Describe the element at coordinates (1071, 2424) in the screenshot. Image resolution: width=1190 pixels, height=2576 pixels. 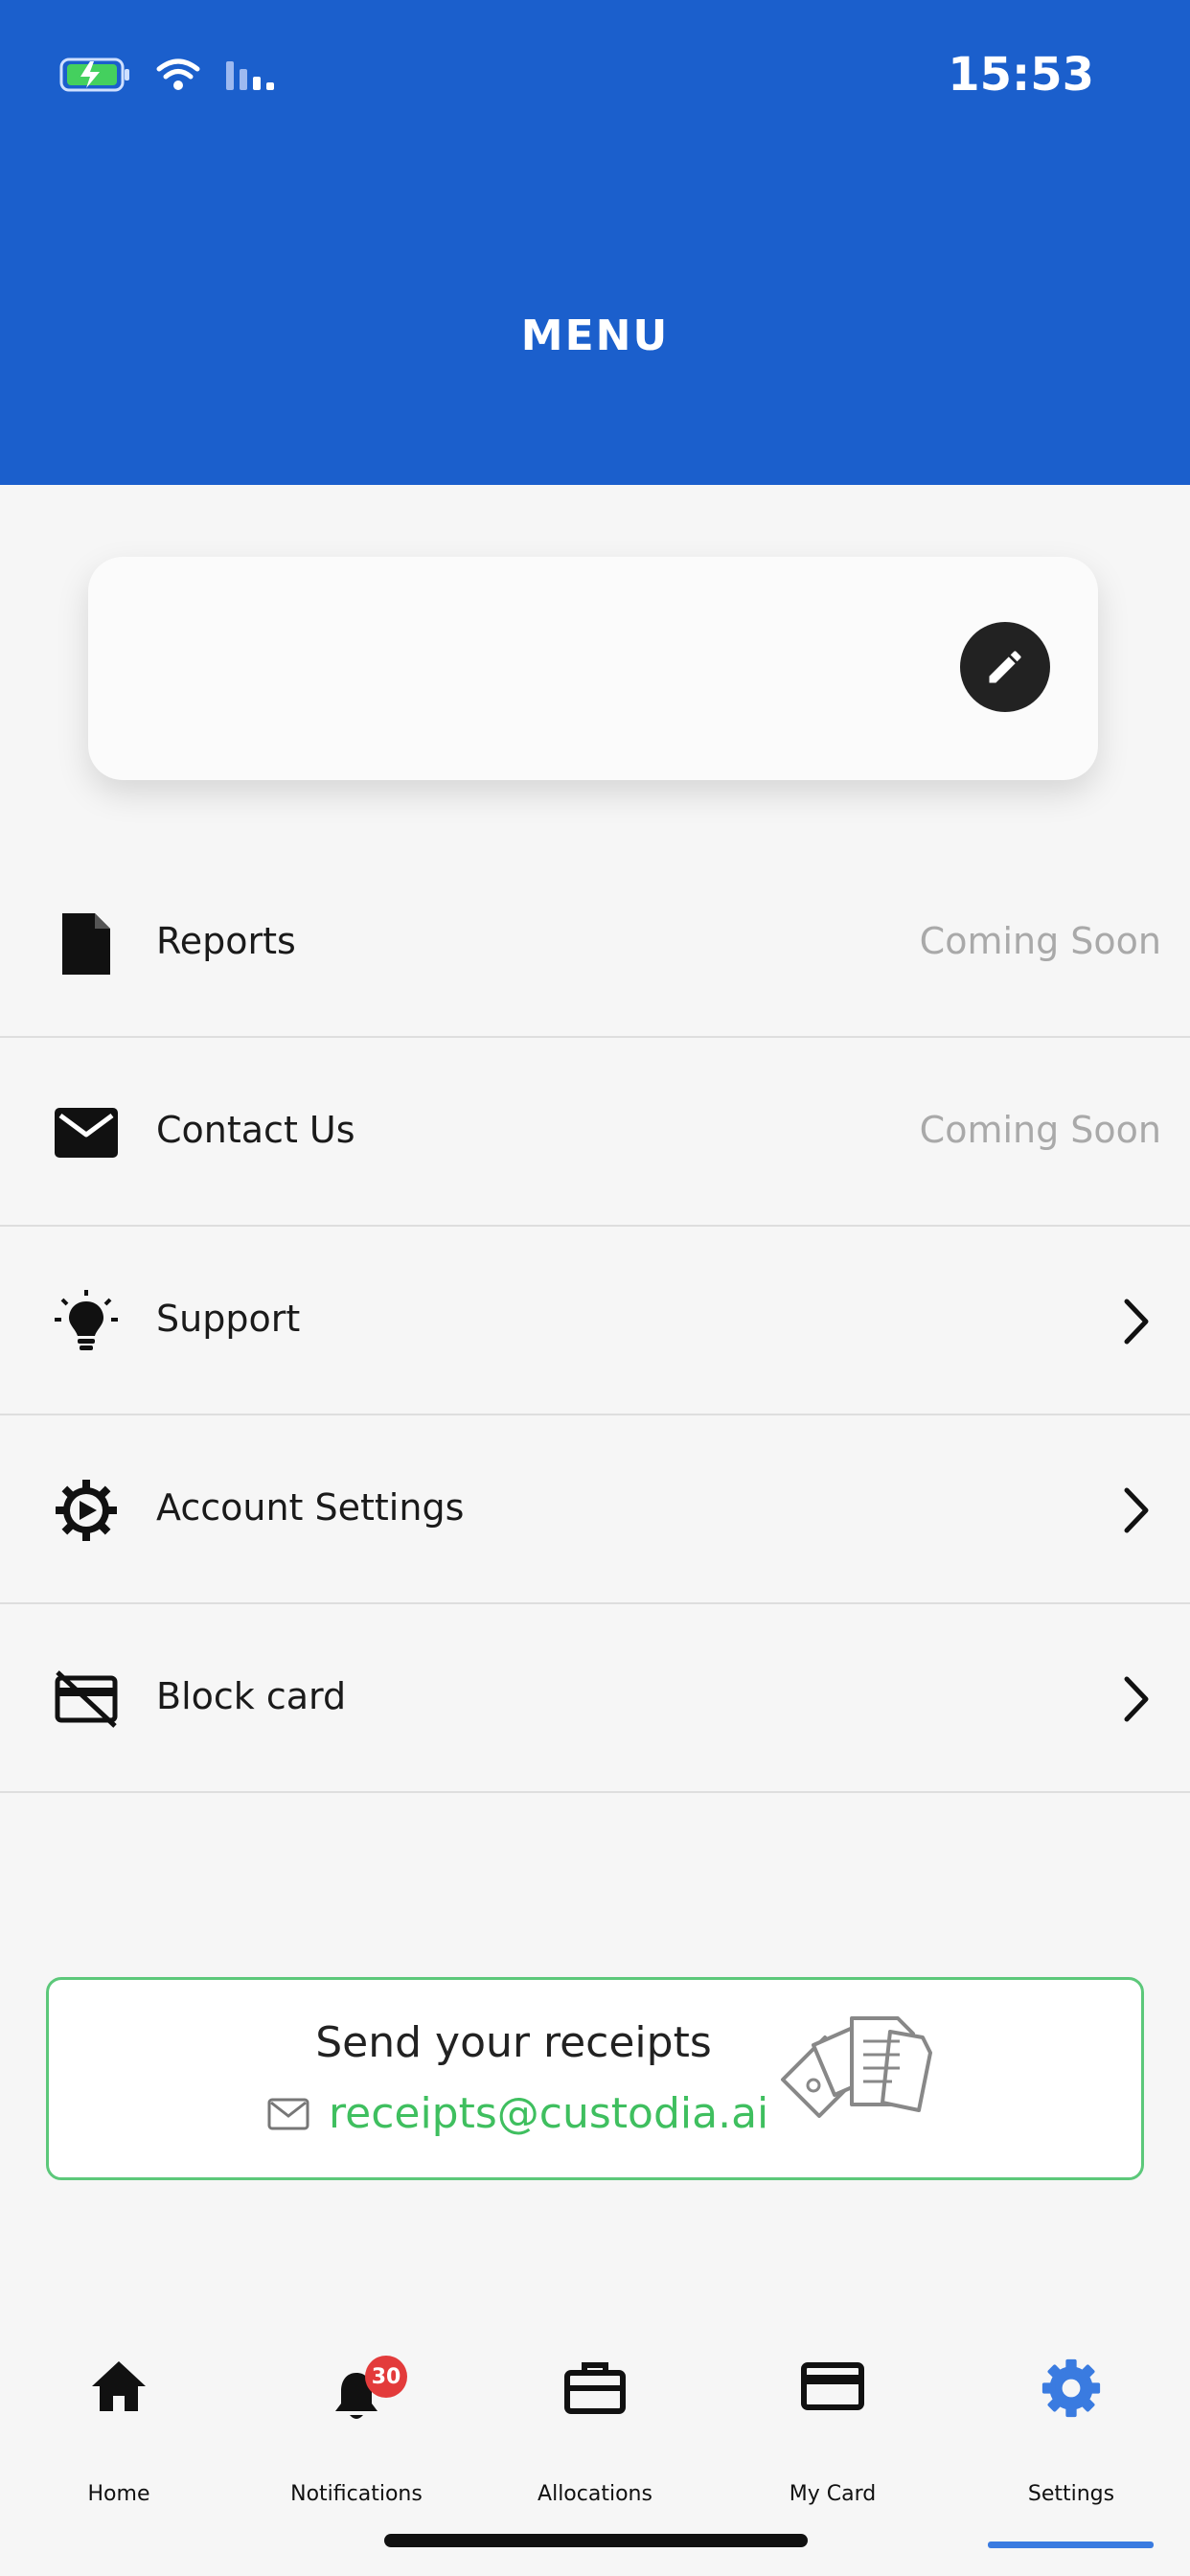
I see `nav-item-settings: Settings` at that location.